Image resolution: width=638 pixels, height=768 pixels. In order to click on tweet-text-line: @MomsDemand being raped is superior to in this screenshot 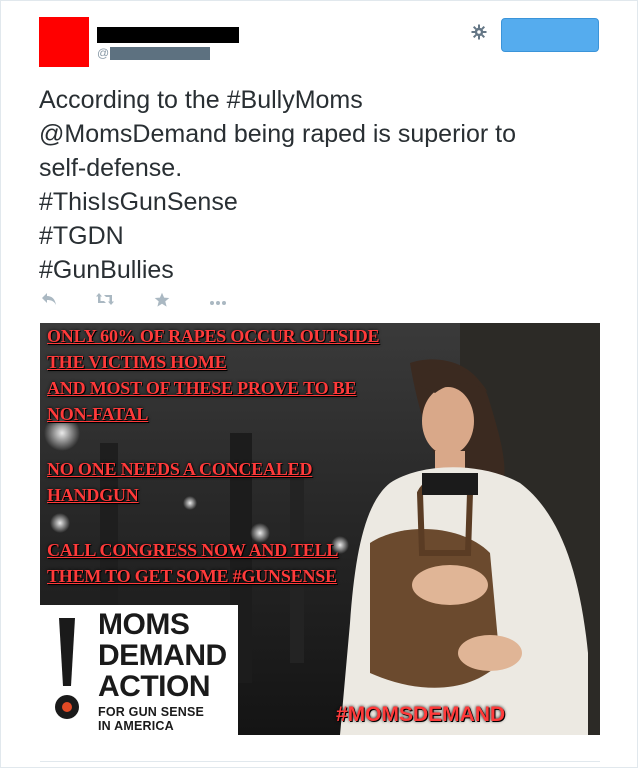, I will do `click(277, 134)`.